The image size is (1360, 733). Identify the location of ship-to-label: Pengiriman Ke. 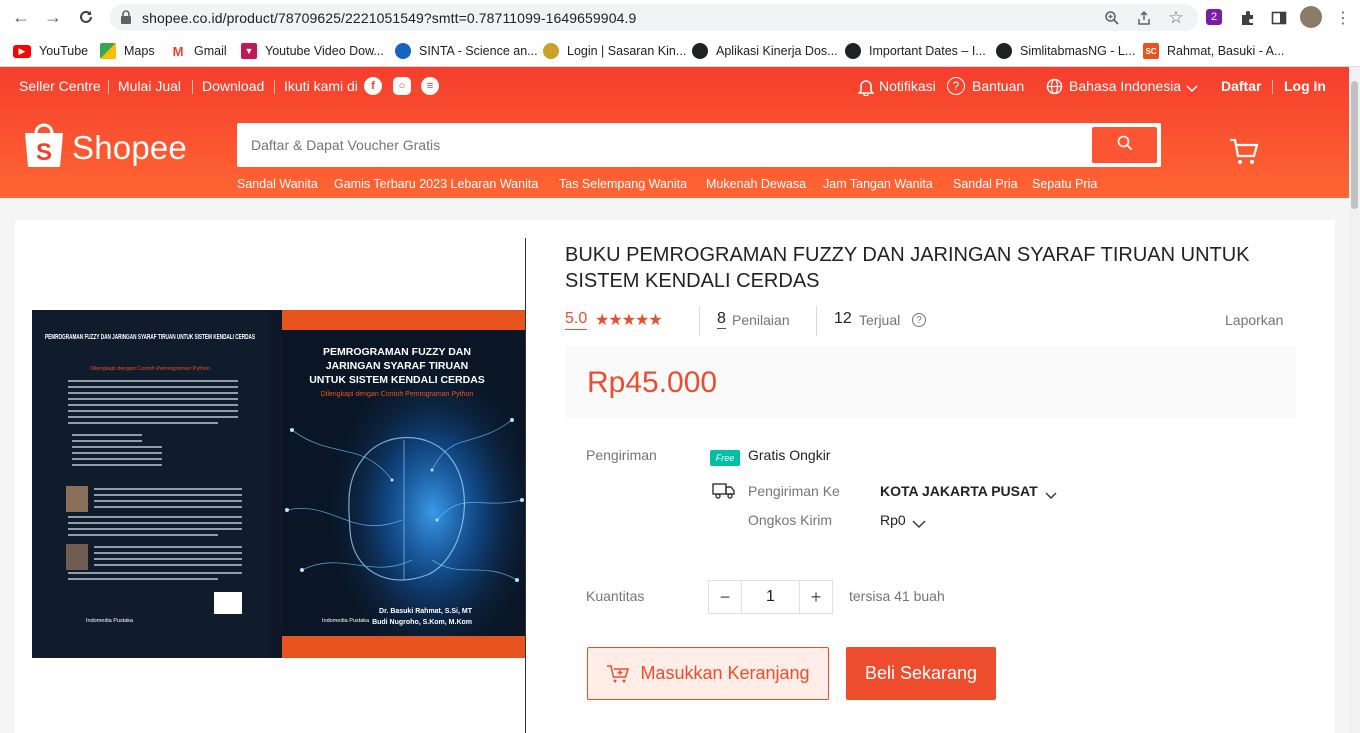
(794, 491).